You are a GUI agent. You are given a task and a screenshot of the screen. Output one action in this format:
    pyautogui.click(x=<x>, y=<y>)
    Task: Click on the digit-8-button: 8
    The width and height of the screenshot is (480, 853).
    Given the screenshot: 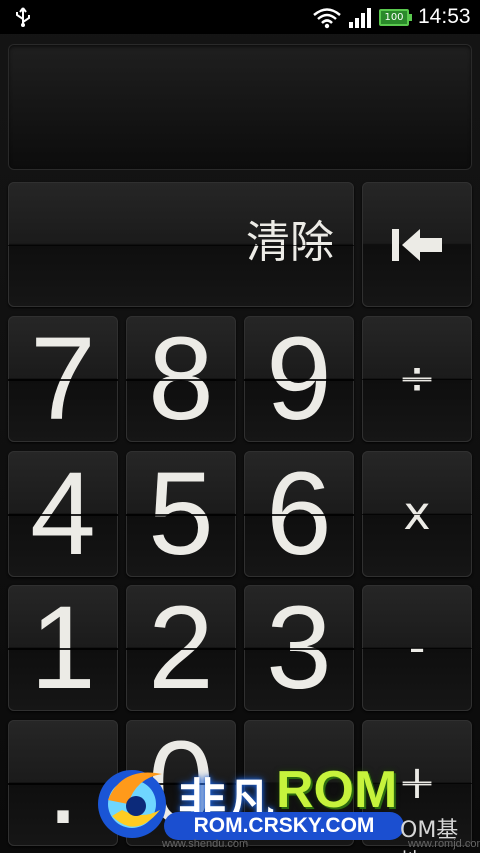 What is the action you would take?
    pyautogui.click(x=181, y=379)
    